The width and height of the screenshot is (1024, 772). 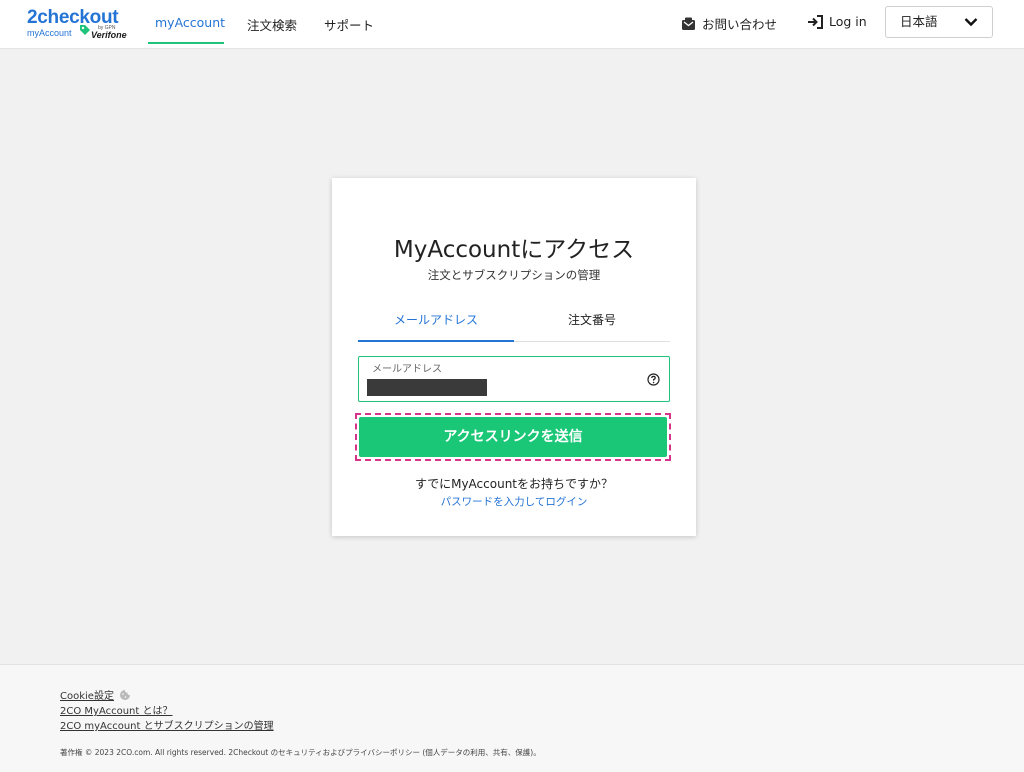 What do you see at coordinates (85, 30) in the screenshot?
I see `tag-icon` at bounding box center [85, 30].